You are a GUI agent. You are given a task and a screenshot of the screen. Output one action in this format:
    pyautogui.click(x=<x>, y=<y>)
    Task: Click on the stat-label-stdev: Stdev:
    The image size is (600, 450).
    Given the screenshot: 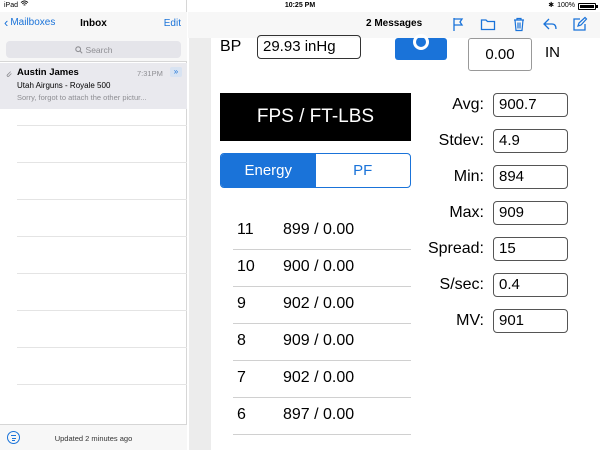 What is the action you would take?
    pyautogui.click(x=461, y=140)
    